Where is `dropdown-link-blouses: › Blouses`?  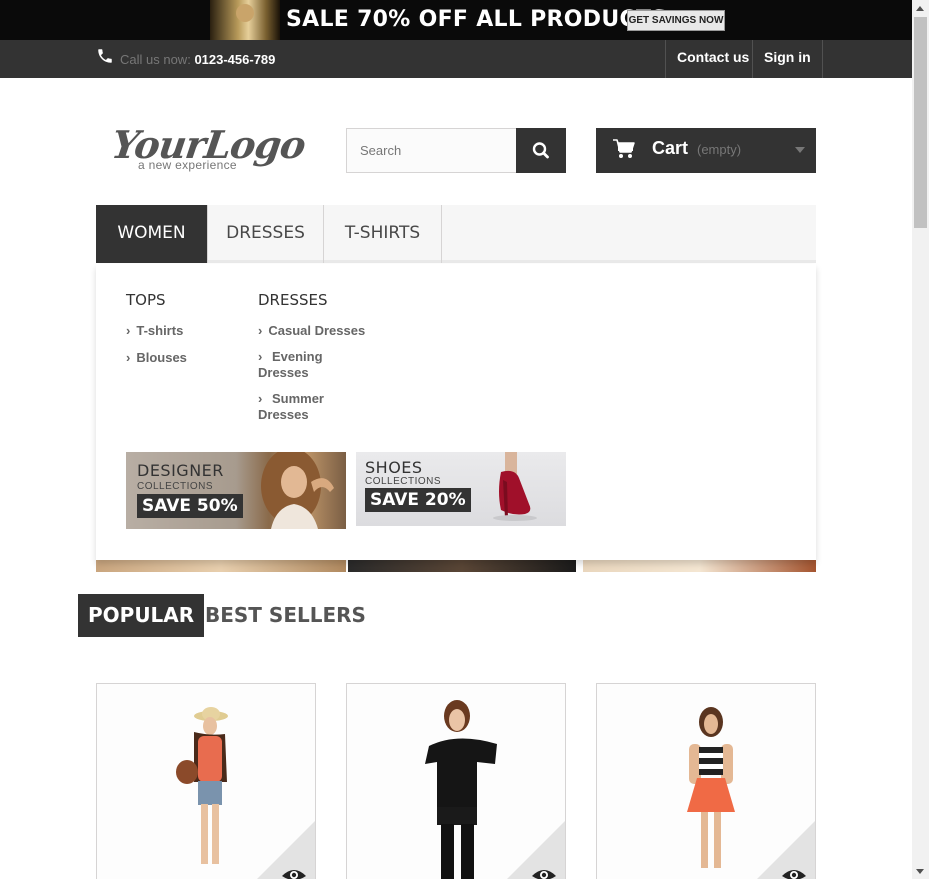
dropdown-link-blouses: › Blouses is located at coordinates (156, 358).